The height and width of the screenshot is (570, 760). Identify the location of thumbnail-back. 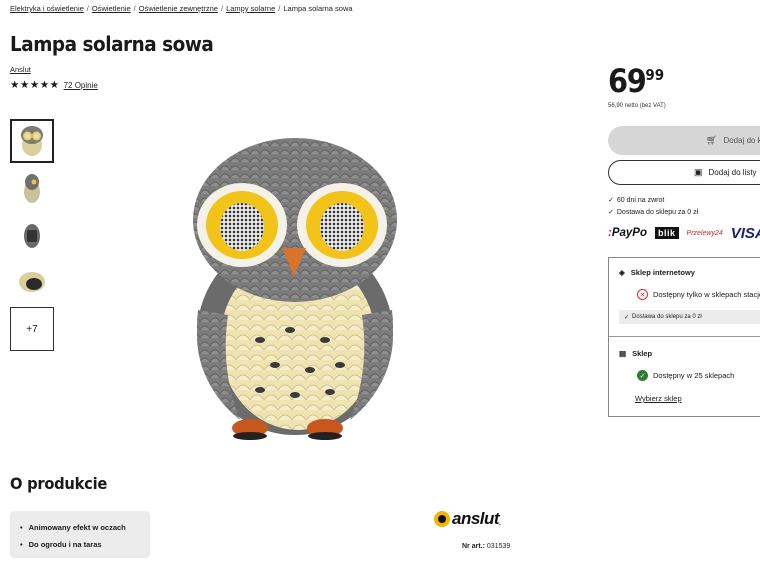
(32, 235).